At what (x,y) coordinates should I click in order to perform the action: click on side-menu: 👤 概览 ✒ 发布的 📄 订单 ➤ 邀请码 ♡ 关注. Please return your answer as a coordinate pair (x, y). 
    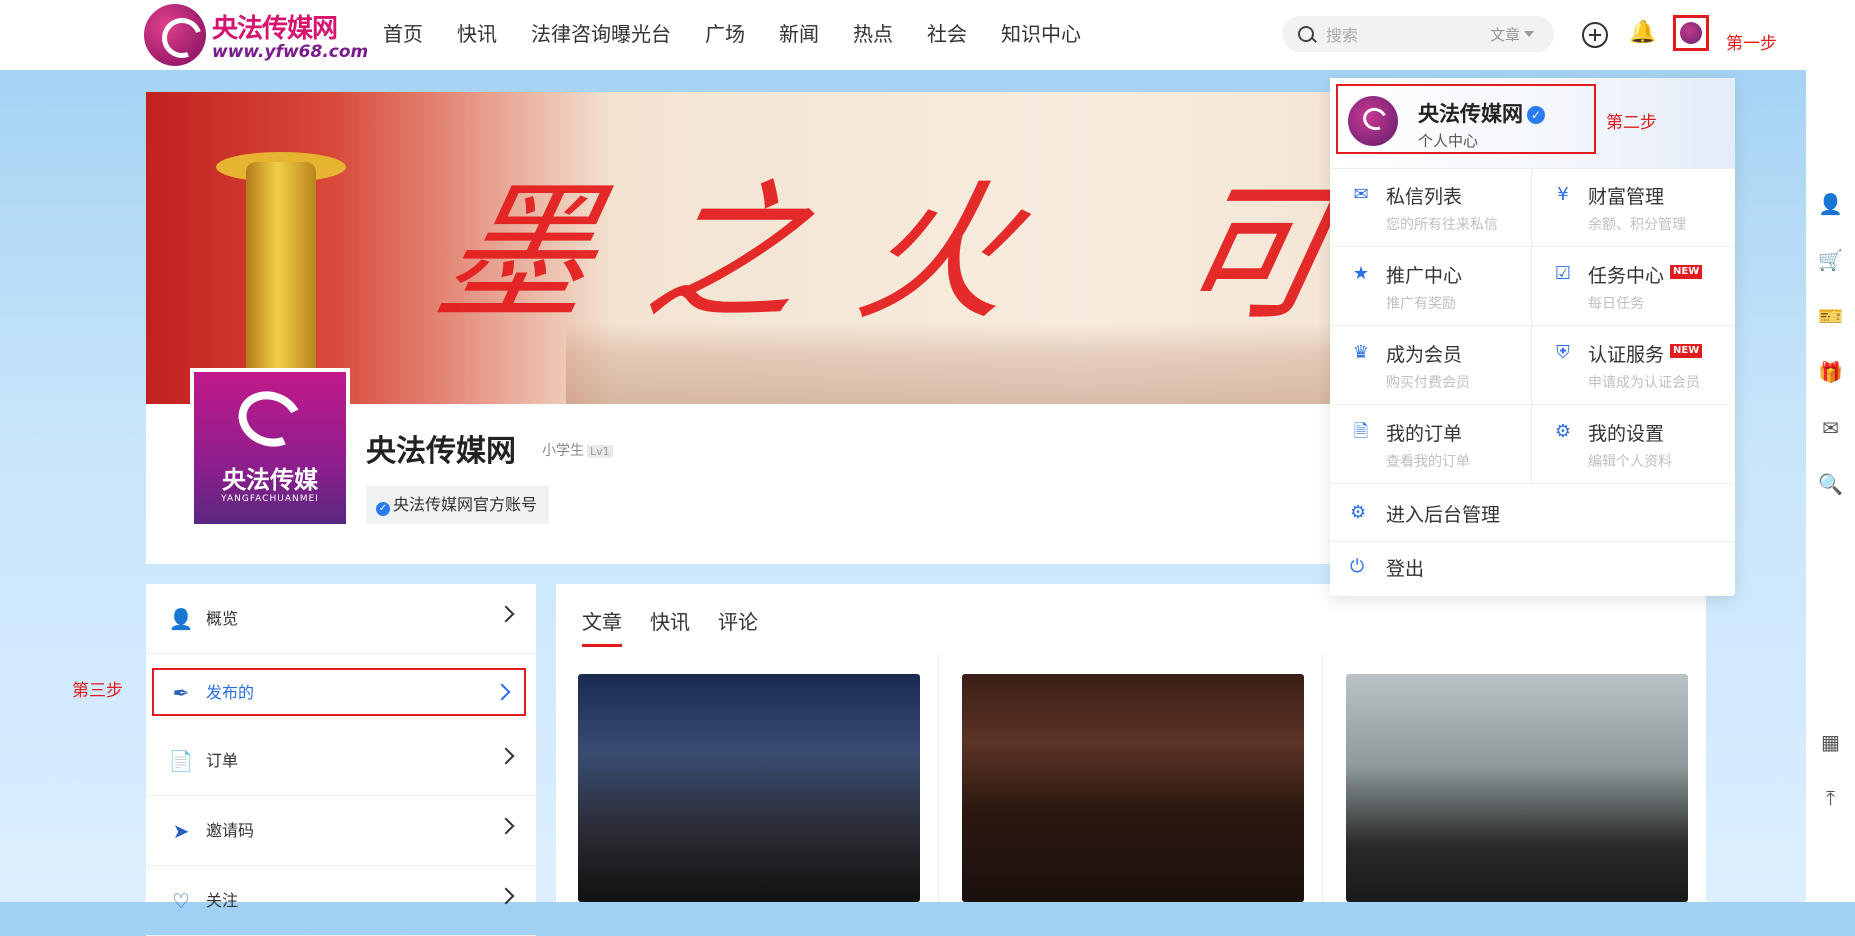
    Looking at the image, I should click on (341, 760).